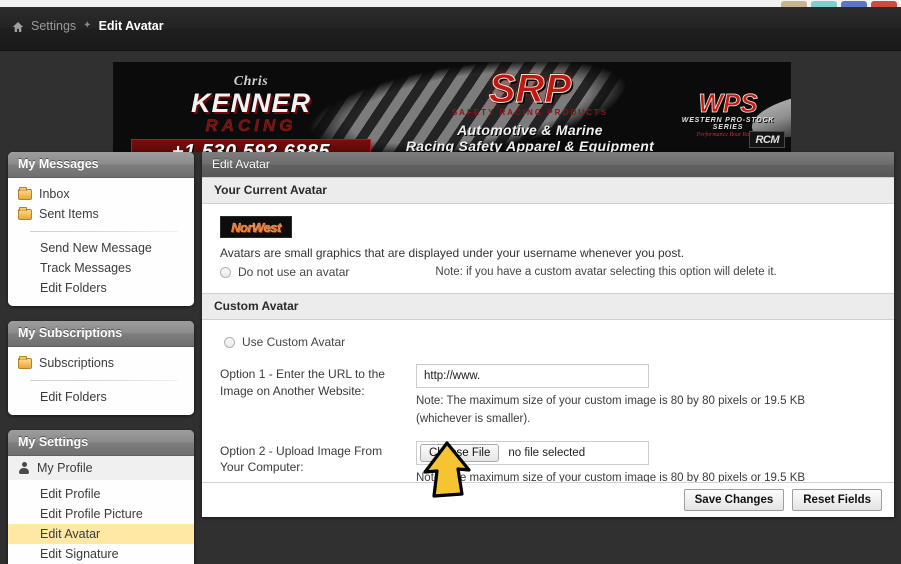  What do you see at coordinates (54, 194) in the screenshot?
I see `sidebar-item-label: Inbox` at bounding box center [54, 194].